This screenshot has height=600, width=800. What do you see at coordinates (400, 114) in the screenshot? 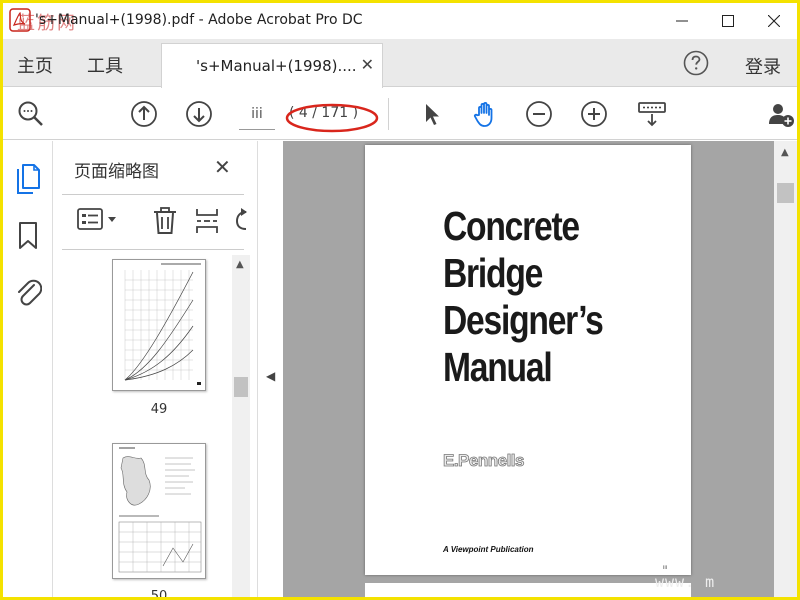
I see `toolbar: iii ( 4 / 171 )` at bounding box center [400, 114].